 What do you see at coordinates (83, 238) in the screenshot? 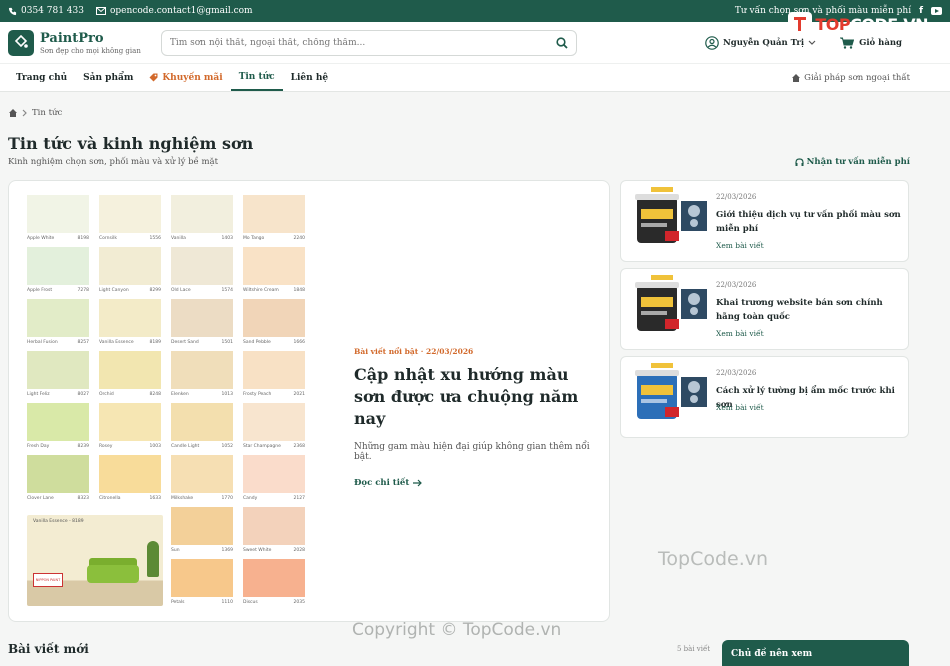
I see `swatch-code: 8198` at bounding box center [83, 238].